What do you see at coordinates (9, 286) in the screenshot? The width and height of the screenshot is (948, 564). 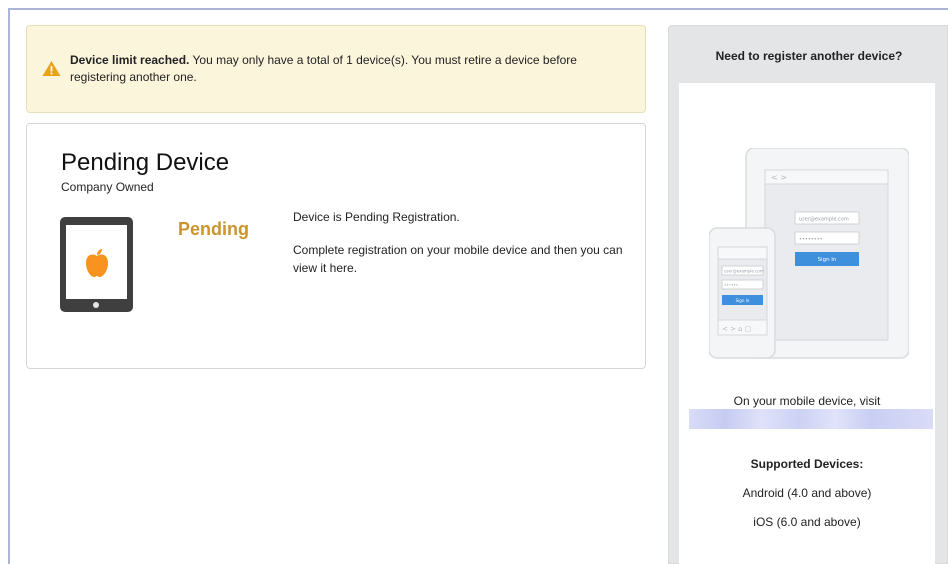 I see `window-border-left` at bounding box center [9, 286].